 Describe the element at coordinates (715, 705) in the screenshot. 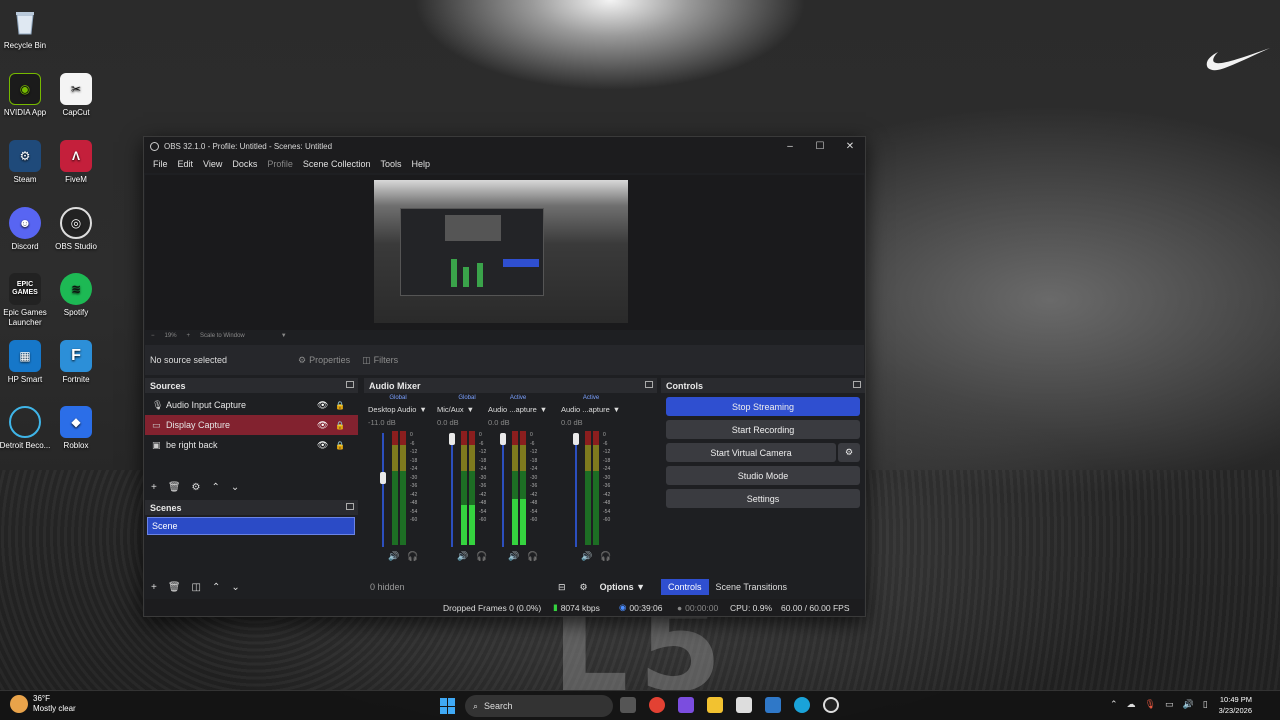

I see `file-explorer-icon` at that location.